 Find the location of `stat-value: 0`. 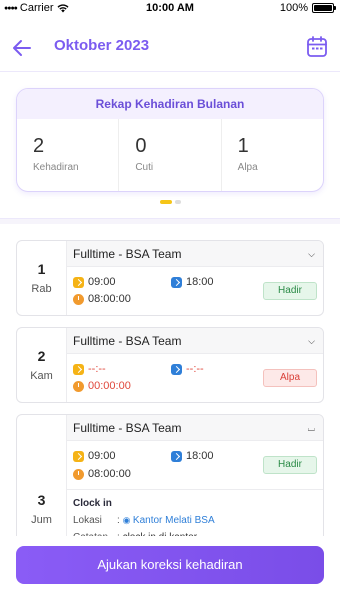

stat-value: 0 is located at coordinates (141, 146).